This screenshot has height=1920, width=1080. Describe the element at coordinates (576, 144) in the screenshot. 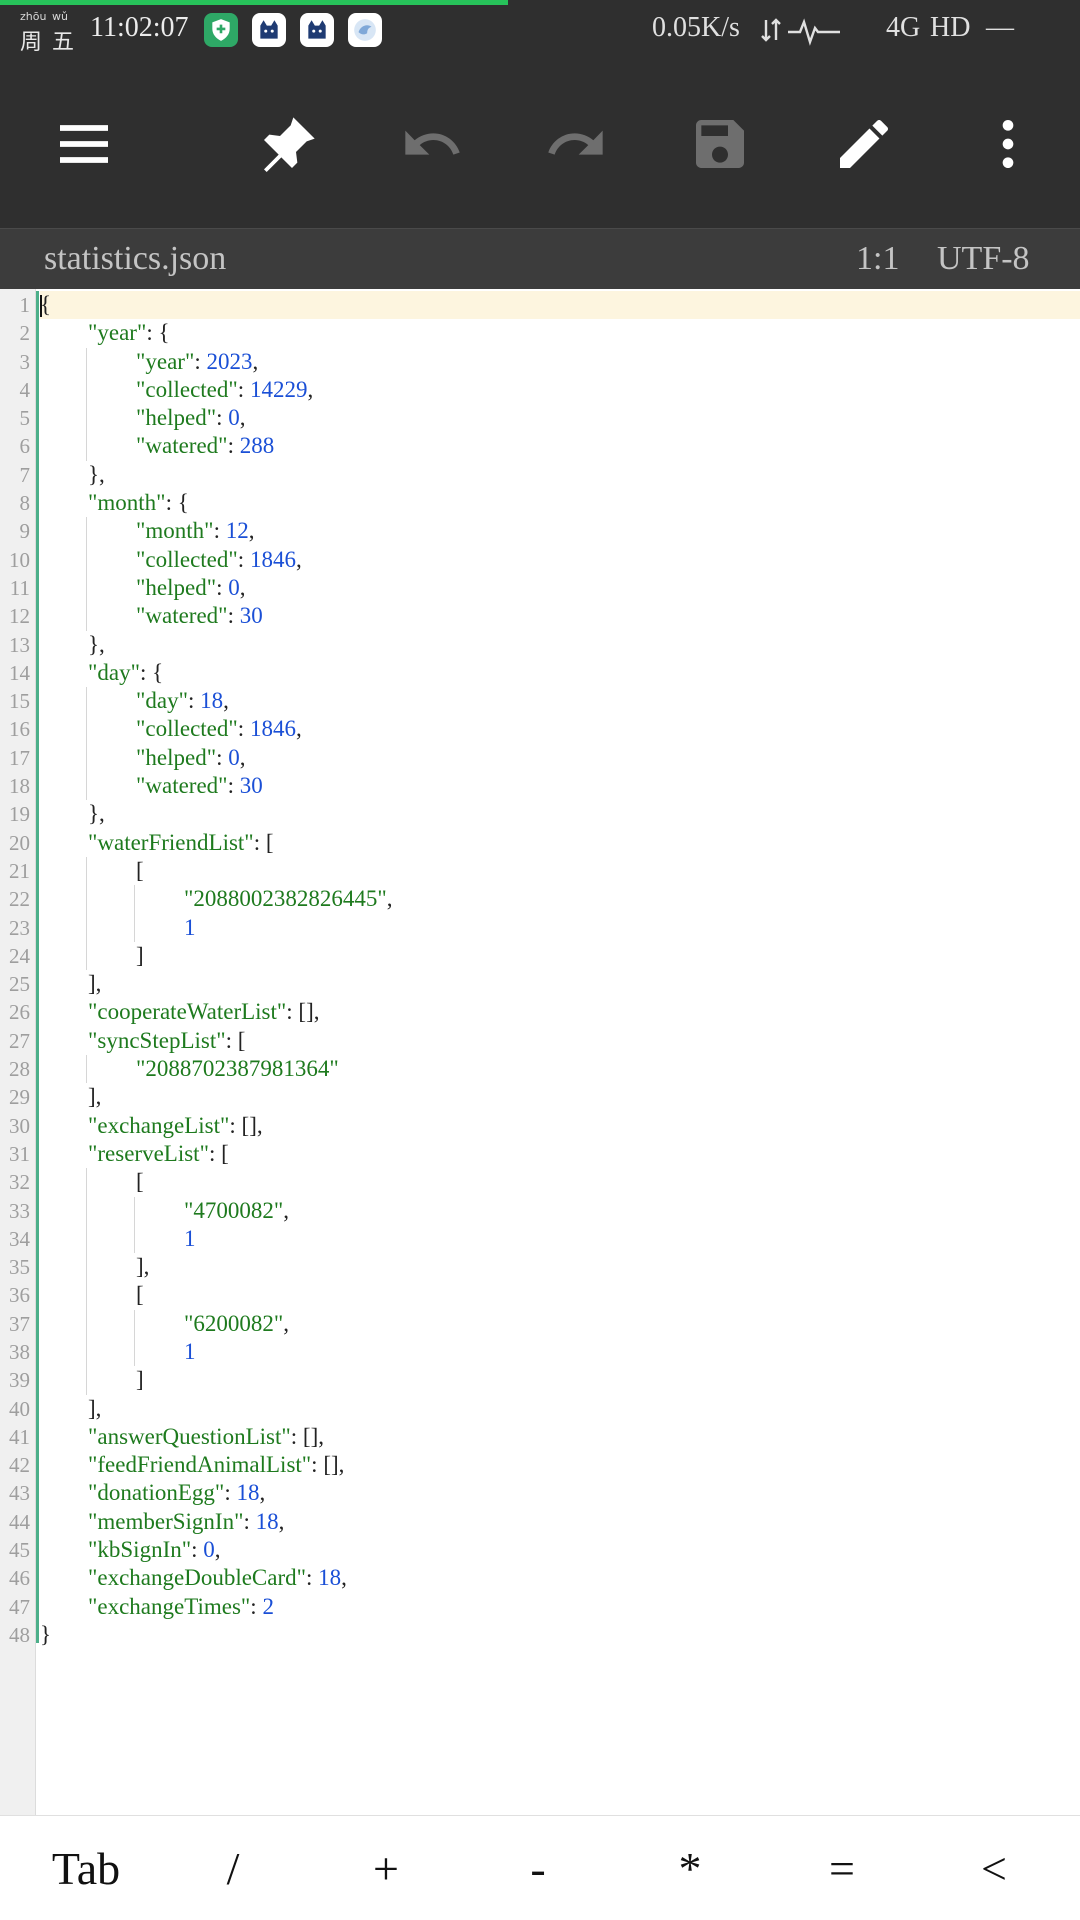

I see `redo-button` at that location.